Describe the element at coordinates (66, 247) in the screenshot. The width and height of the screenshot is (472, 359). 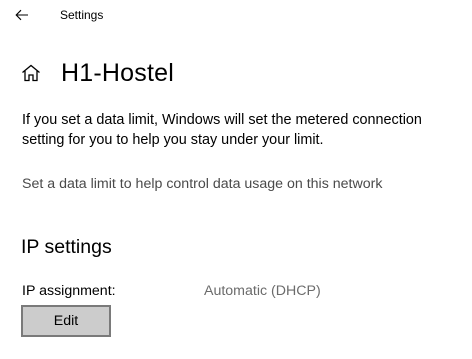
I see `ip-settings-heading: IP settings` at that location.